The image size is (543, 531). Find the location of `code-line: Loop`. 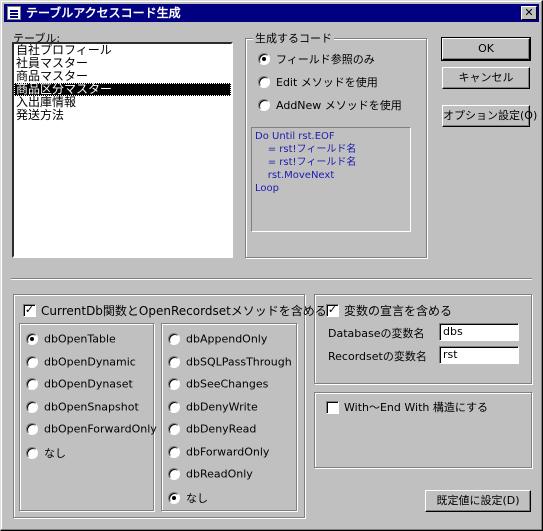

code-line: Loop is located at coordinates (267, 188).